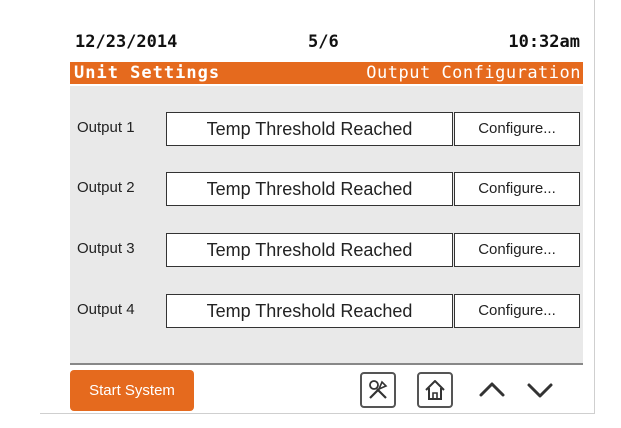 The width and height of the screenshot is (621, 428). I want to click on chevron-up-icon, so click(492, 389).